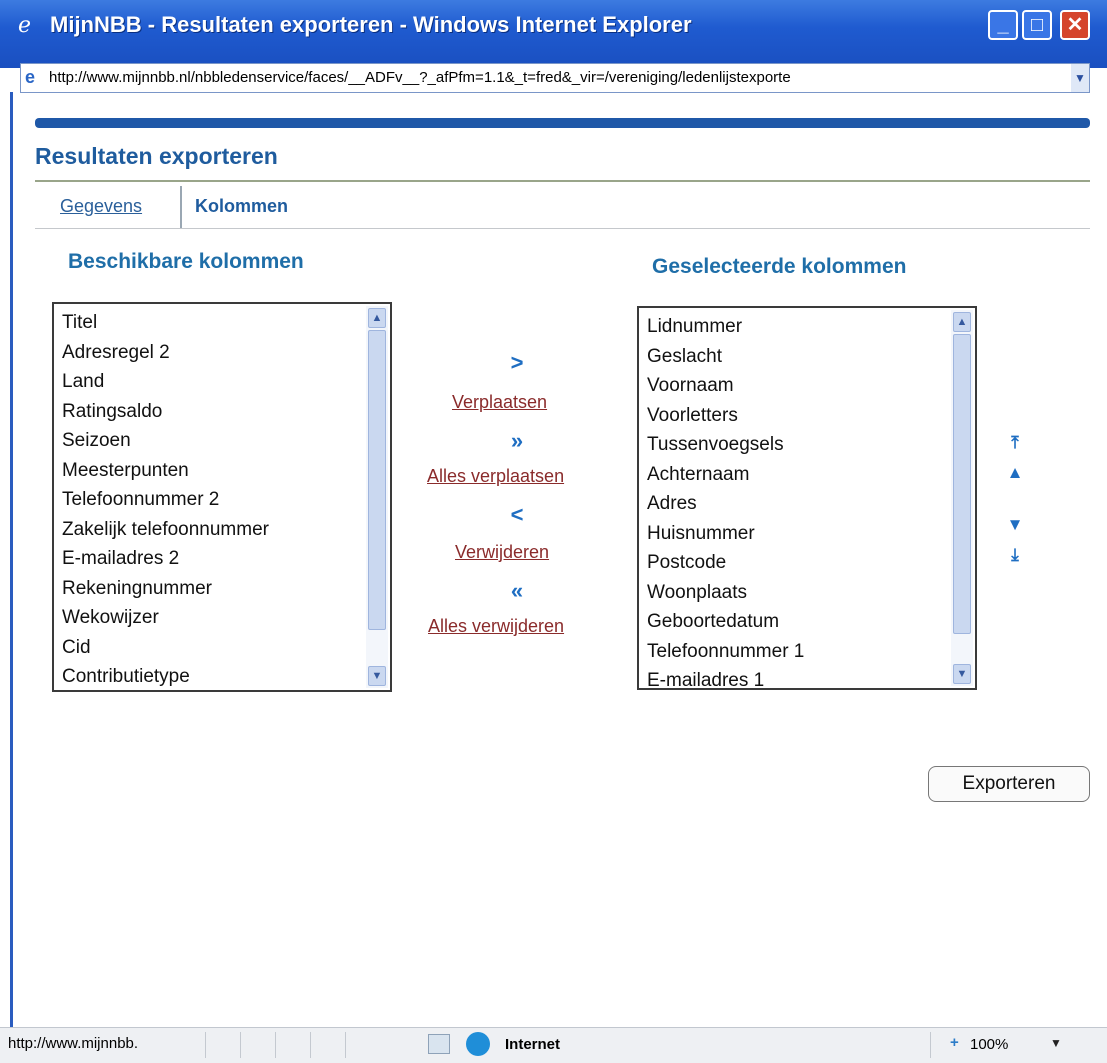  I want to click on move-to-bottom-icon: ⤓, so click(1015, 555).